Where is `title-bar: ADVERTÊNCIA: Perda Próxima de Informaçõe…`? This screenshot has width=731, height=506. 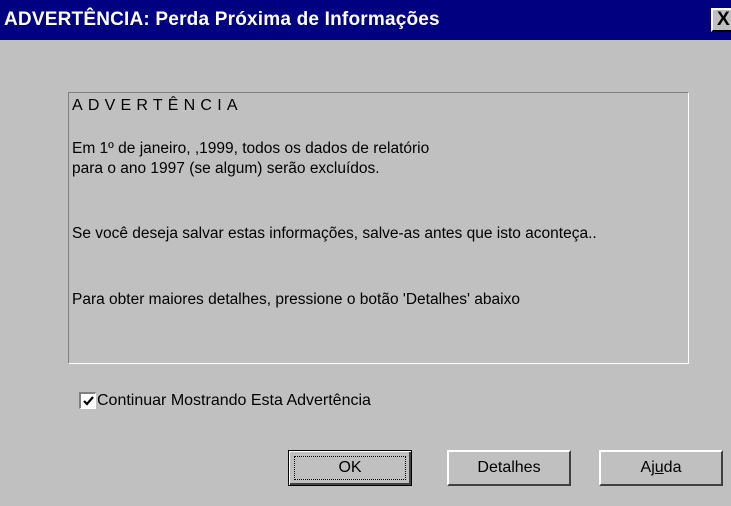 title-bar: ADVERTÊNCIA: Perda Próxima de Informaçõe… is located at coordinates (365, 20).